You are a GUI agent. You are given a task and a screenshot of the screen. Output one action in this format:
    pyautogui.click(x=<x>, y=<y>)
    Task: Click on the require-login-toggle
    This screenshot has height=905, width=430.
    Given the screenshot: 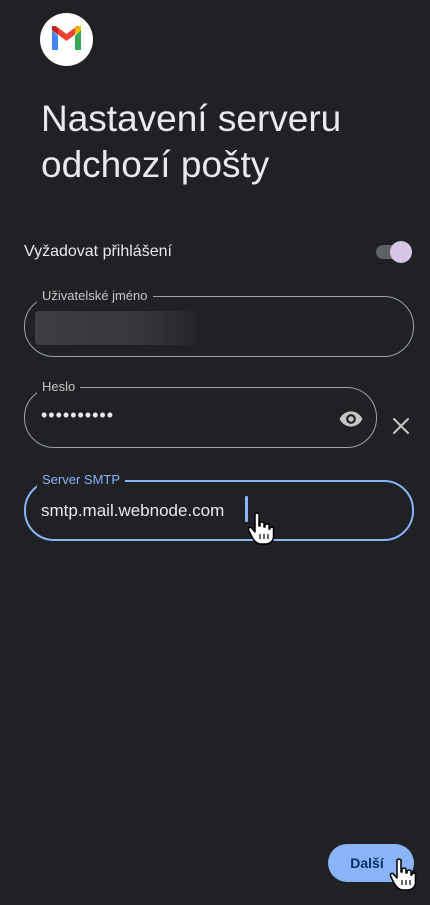 What is the action you would take?
    pyautogui.click(x=393, y=252)
    